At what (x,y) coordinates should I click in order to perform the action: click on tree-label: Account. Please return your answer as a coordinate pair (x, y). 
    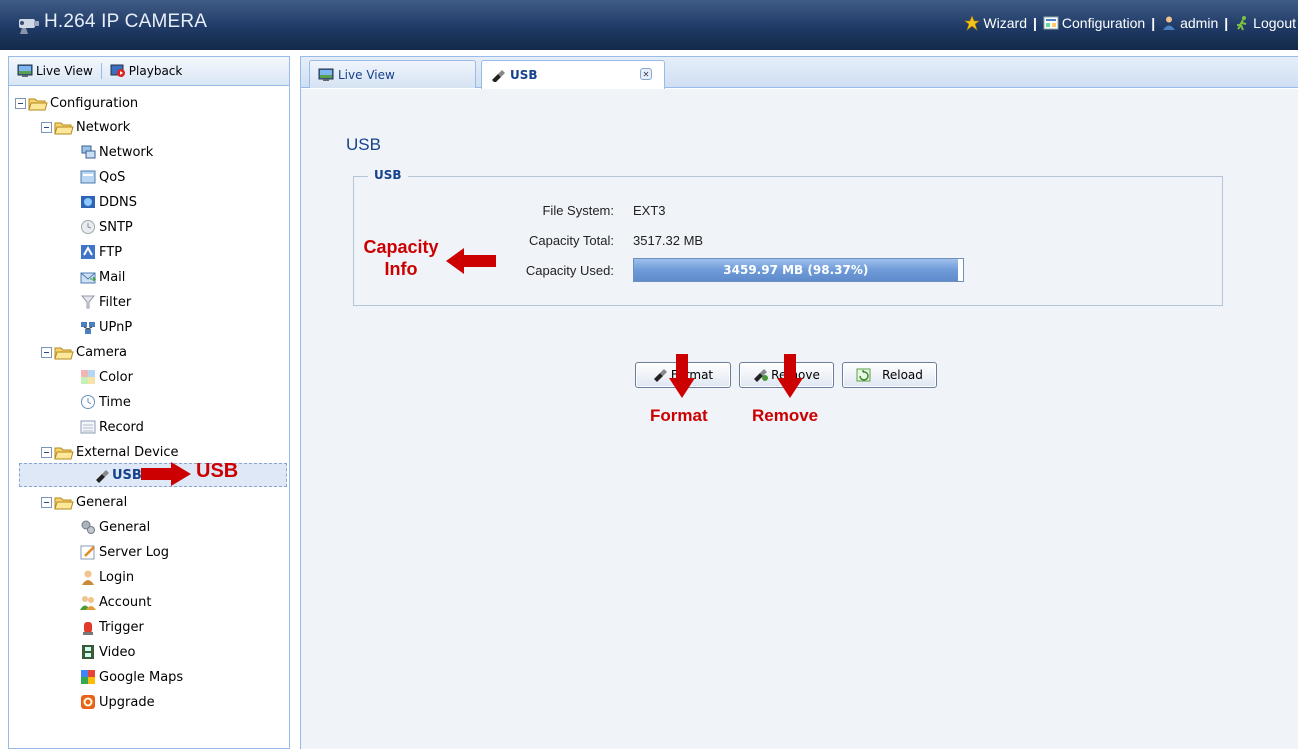
    Looking at the image, I should click on (125, 602).